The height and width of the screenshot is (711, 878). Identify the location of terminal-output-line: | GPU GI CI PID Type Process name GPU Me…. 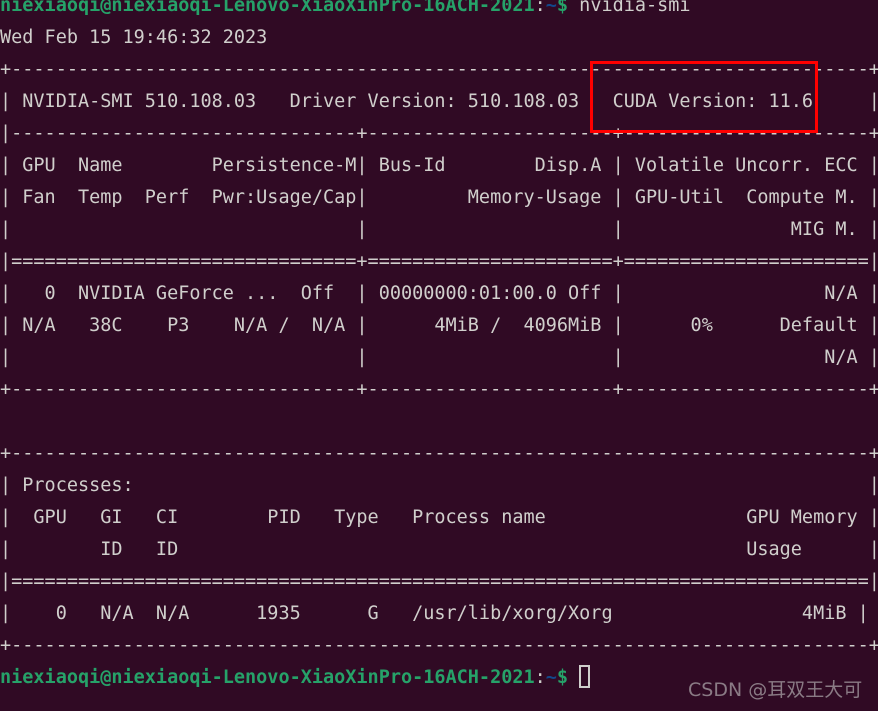
(439, 518).